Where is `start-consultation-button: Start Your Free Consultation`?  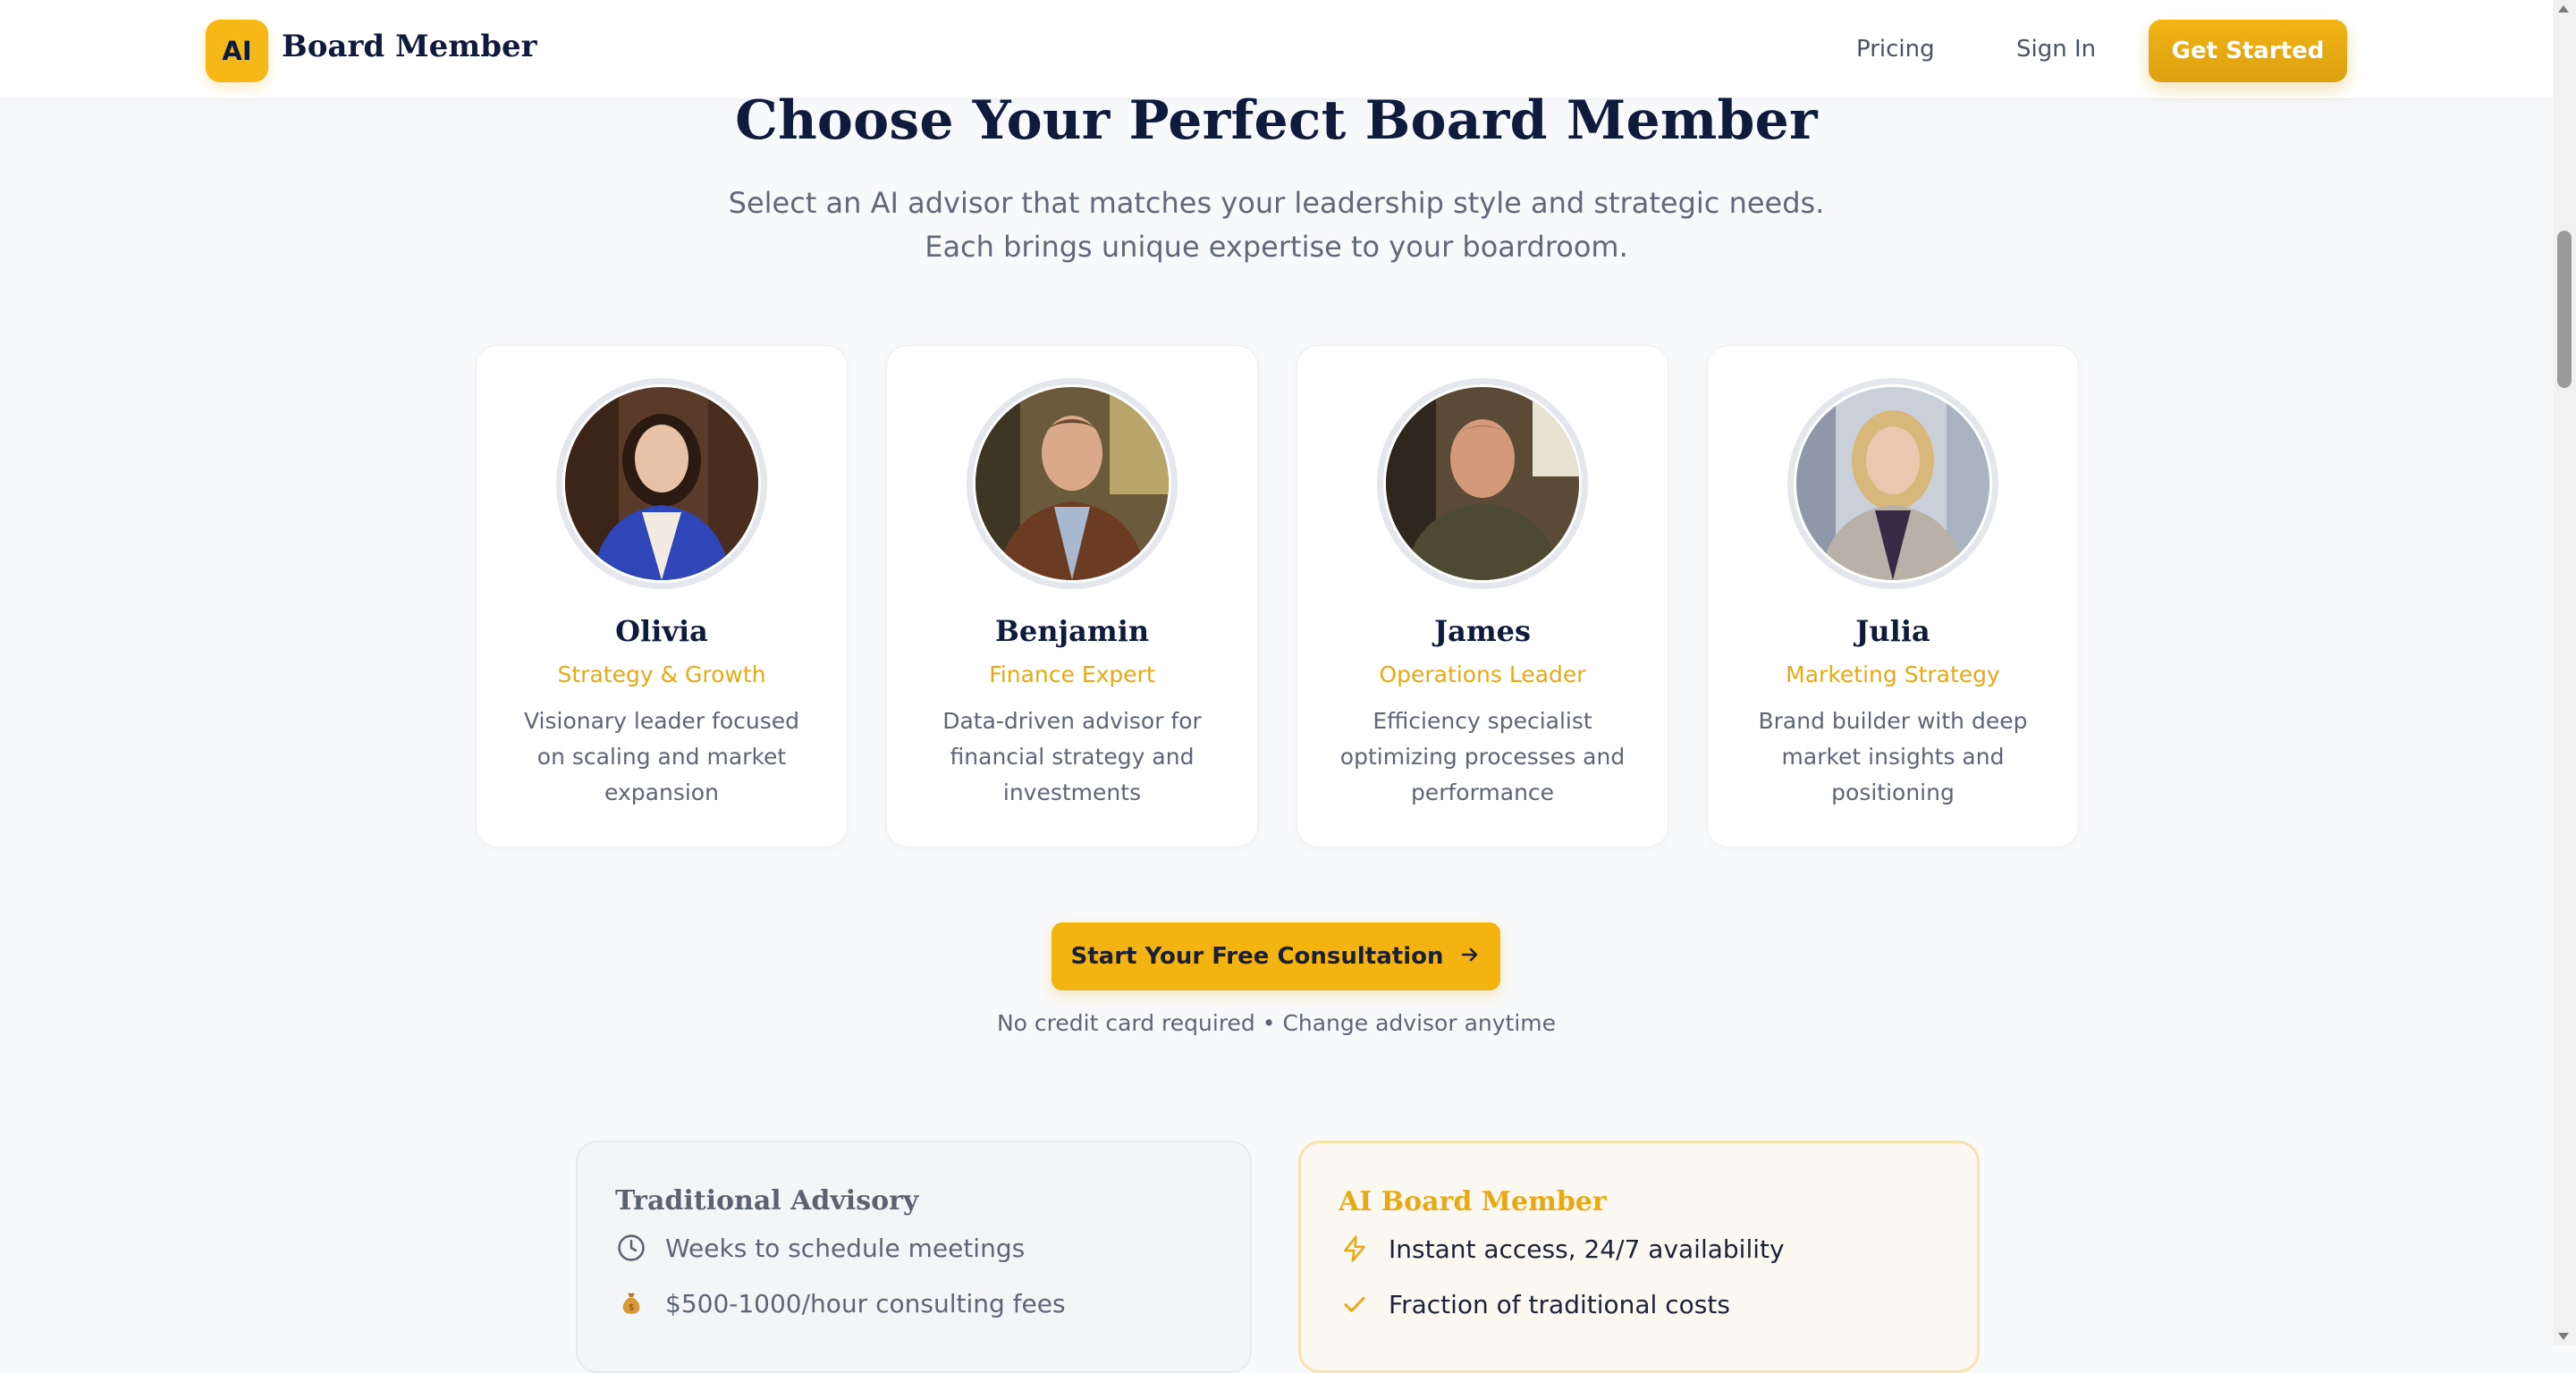
start-consultation-button: Start Your Free Consultation is located at coordinates (1276, 956).